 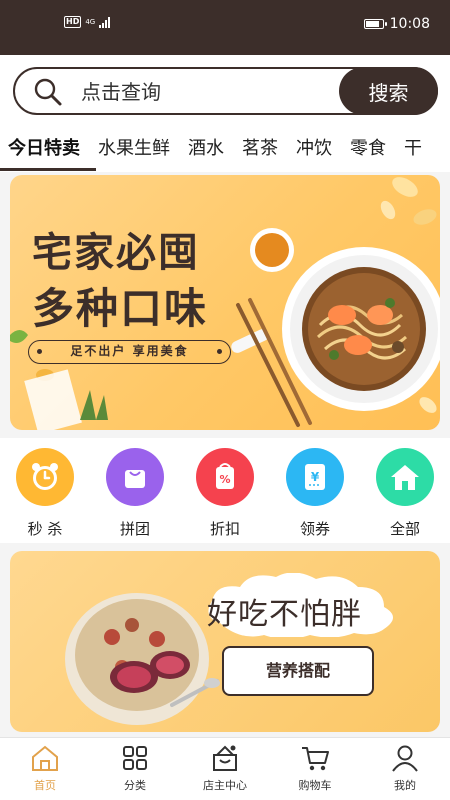 I want to click on hd-indicator: HD, so click(x=73, y=22).